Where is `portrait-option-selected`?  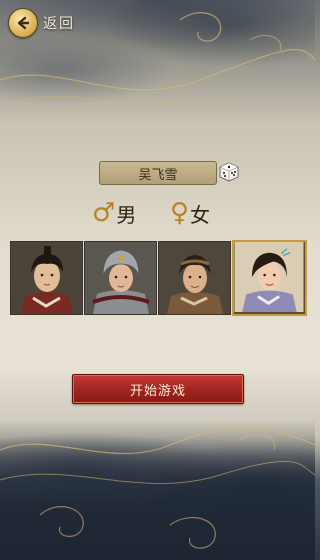
portrait-option-selected is located at coordinates (269, 278).